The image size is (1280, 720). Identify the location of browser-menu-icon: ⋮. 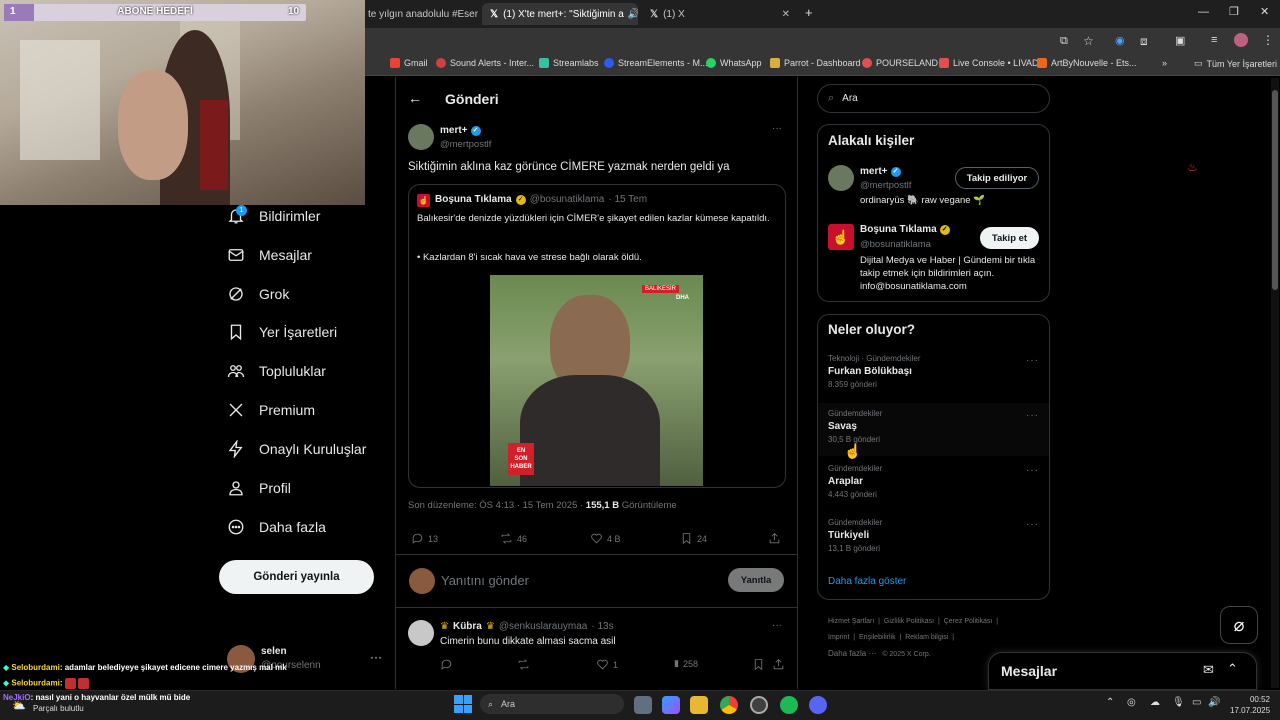
(1268, 40).